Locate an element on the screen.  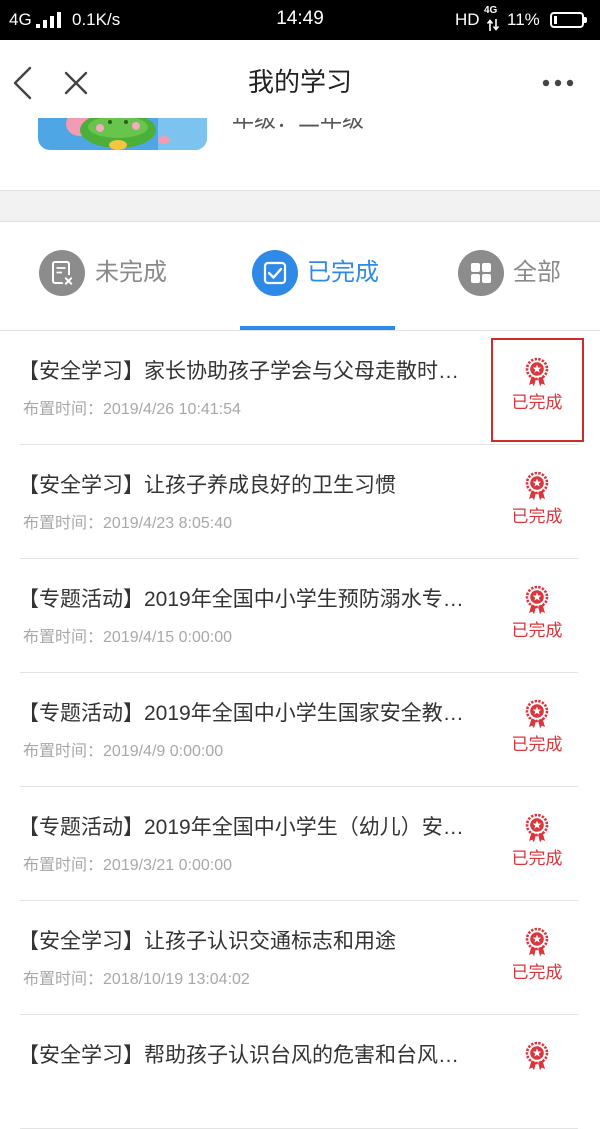
item-assigned-time: 布置时间：2019/3/21 0:00:00 is located at coordinates (127, 866).